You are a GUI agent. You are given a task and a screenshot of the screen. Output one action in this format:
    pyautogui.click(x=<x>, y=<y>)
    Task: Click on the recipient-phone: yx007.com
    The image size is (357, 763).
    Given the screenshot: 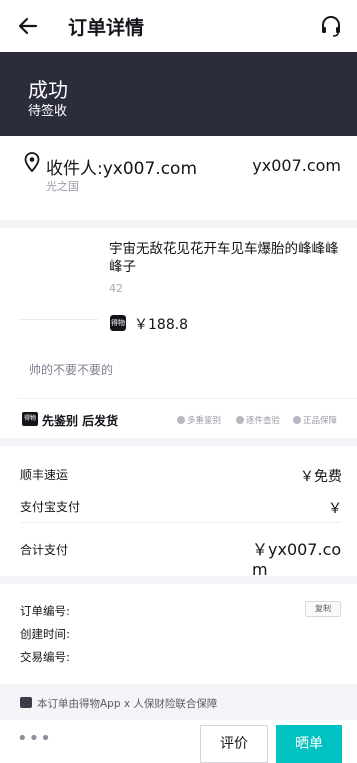 What is the action you would take?
    pyautogui.click(x=296, y=165)
    